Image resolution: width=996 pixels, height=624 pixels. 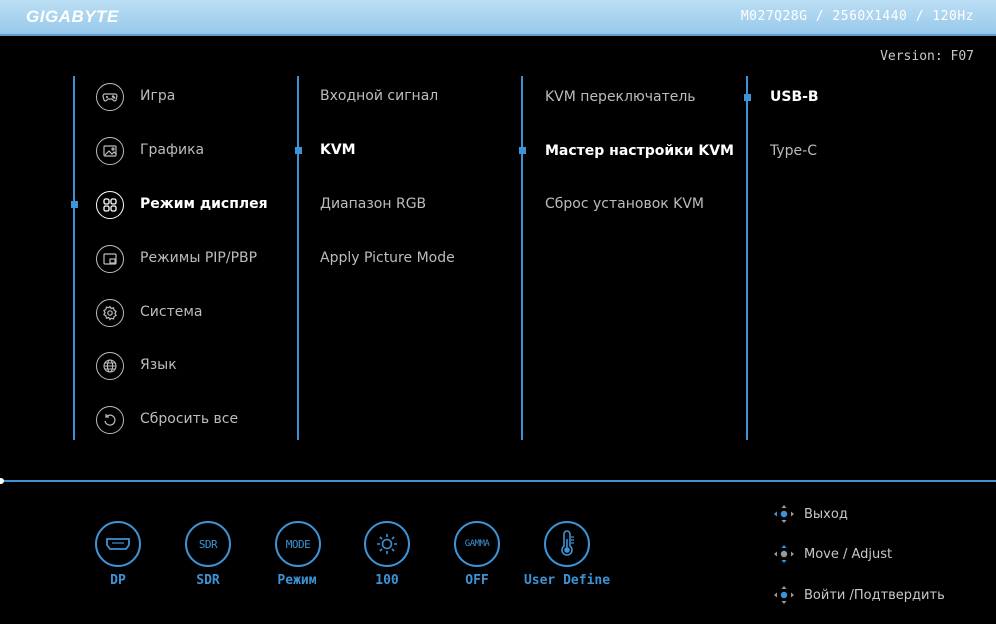 I want to click on sdr-icon: SDR, so click(x=208, y=544).